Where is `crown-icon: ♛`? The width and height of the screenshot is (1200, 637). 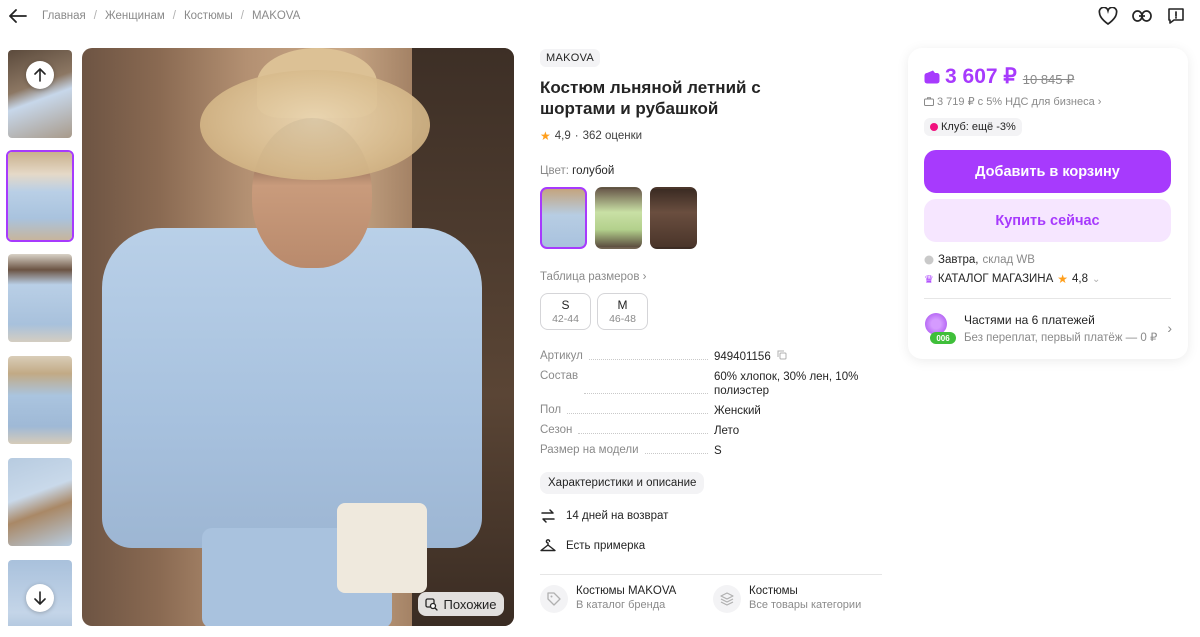 crown-icon: ♛ is located at coordinates (929, 279).